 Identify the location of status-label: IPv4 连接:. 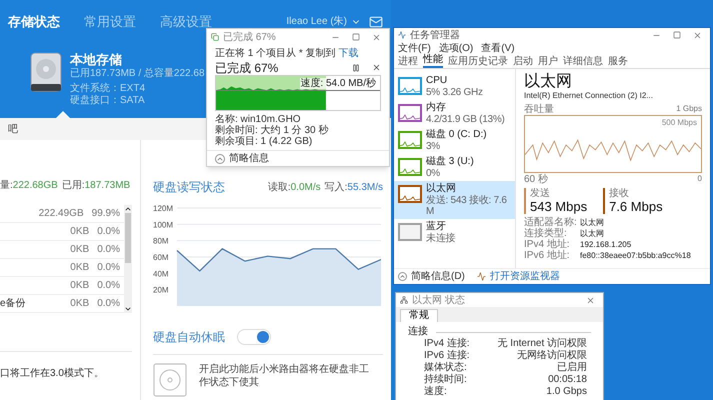
(447, 344).